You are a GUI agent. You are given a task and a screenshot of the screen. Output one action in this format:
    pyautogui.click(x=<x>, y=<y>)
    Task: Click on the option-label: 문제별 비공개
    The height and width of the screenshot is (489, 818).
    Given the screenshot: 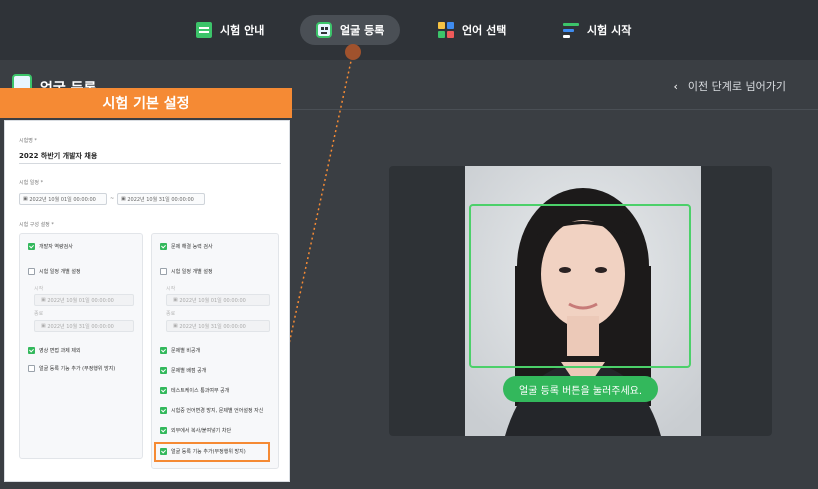 What is the action you would take?
    pyautogui.click(x=186, y=351)
    